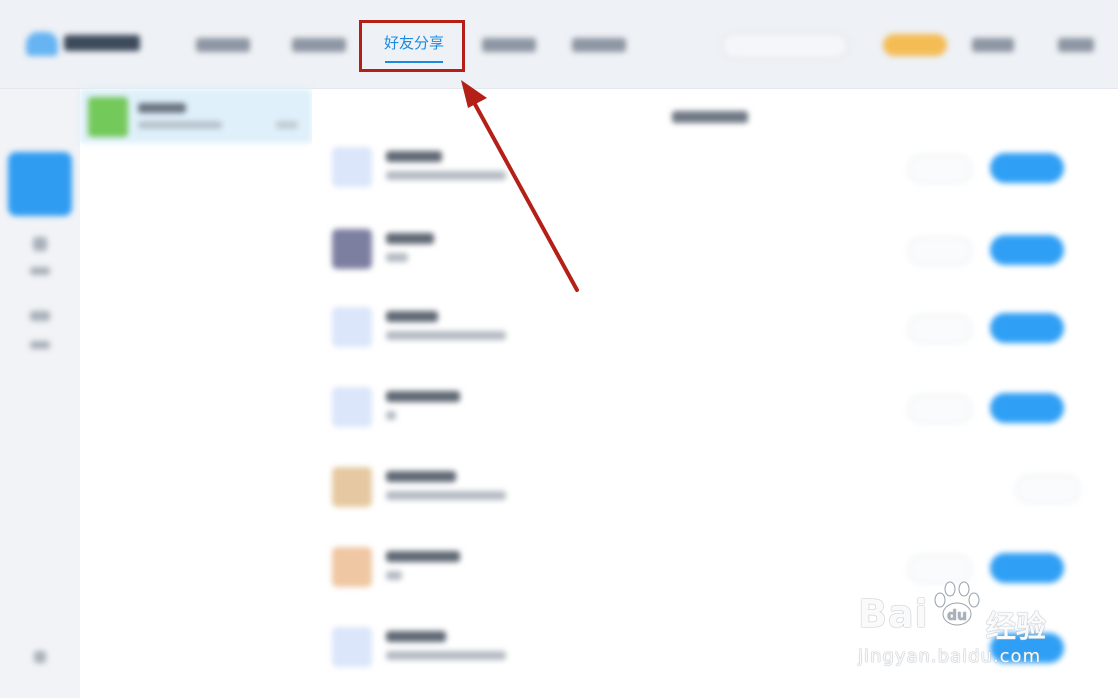 This screenshot has width=1118, height=698. Describe the element at coordinates (162, 108) in the screenshot. I see `contact-name` at that location.